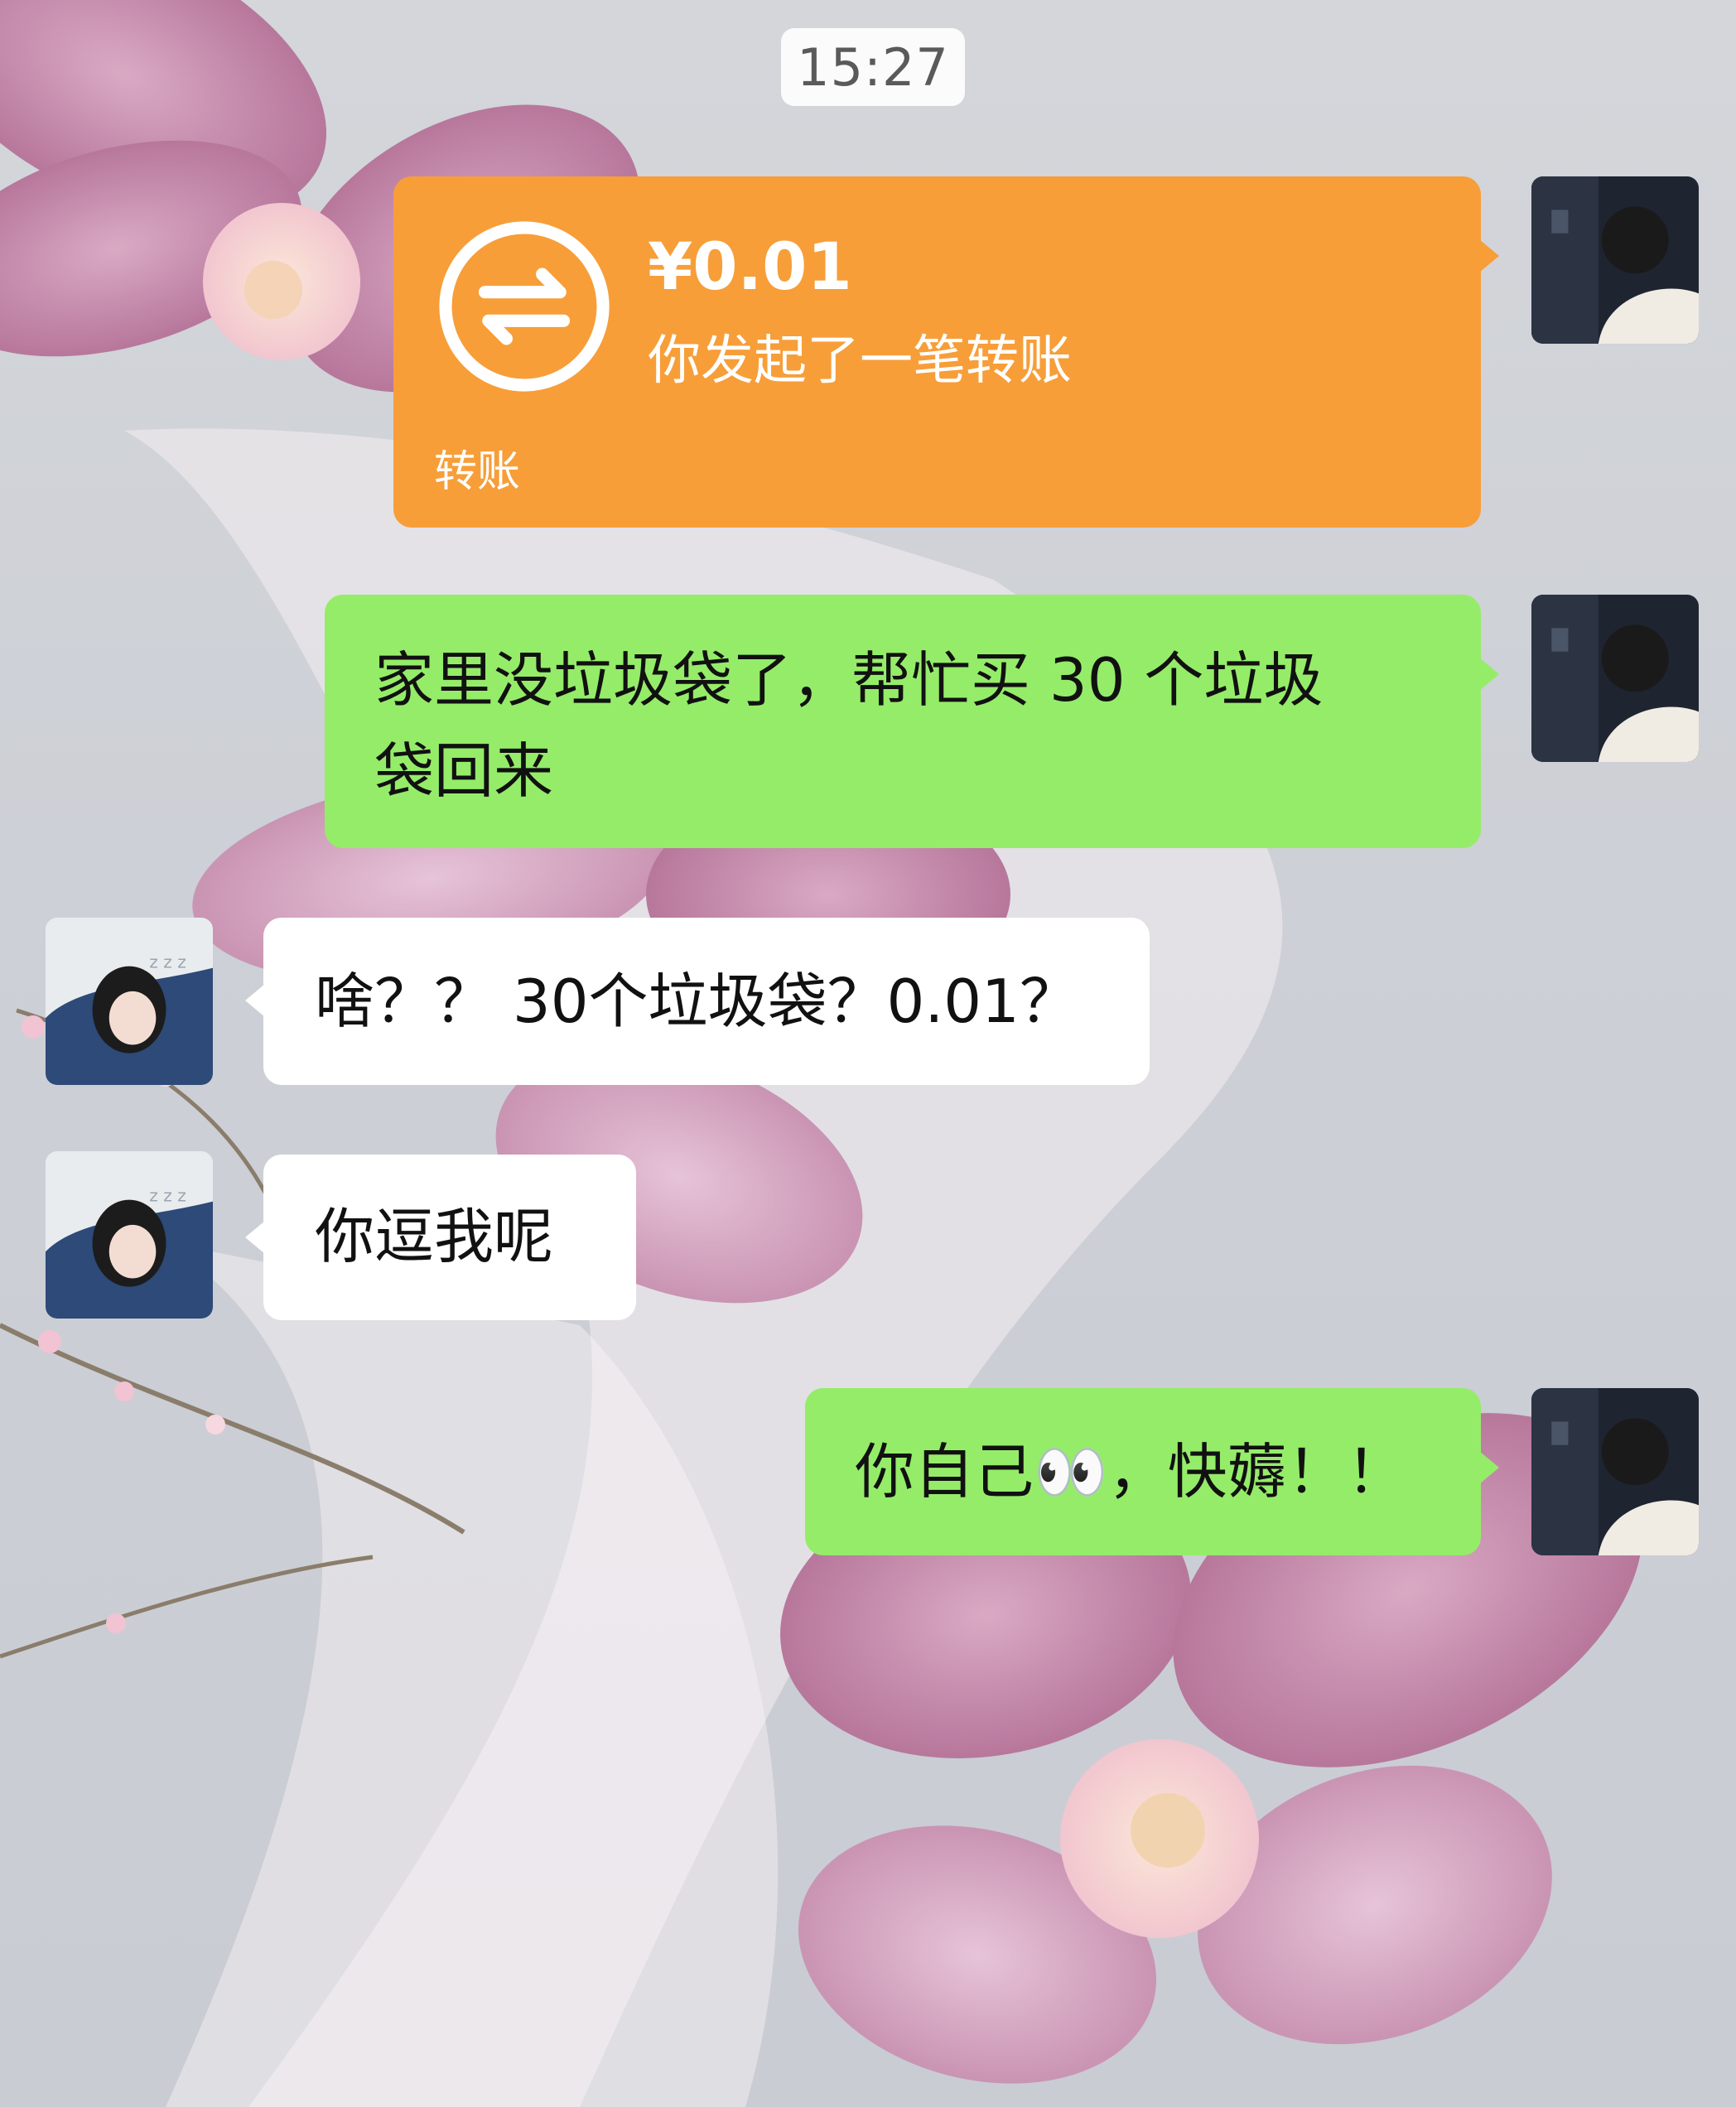 Image resolution: width=1736 pixels, height=2107 pixels. Describe the element at coordinates (1257, 1472) in the screenshot. I see `message-text: ，快薅！！` at that location.